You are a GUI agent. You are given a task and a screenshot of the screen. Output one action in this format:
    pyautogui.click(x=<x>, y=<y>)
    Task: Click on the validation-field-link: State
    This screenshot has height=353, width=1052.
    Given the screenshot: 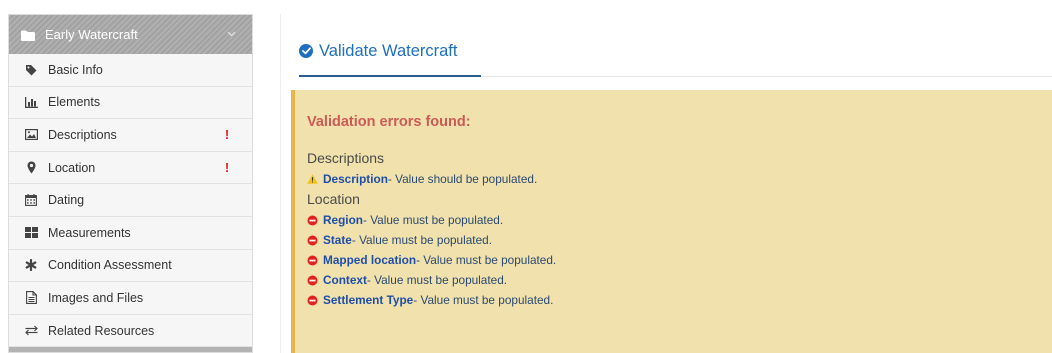 What is the action you would take?
    pyautogui.click(x=337, y=240)
    